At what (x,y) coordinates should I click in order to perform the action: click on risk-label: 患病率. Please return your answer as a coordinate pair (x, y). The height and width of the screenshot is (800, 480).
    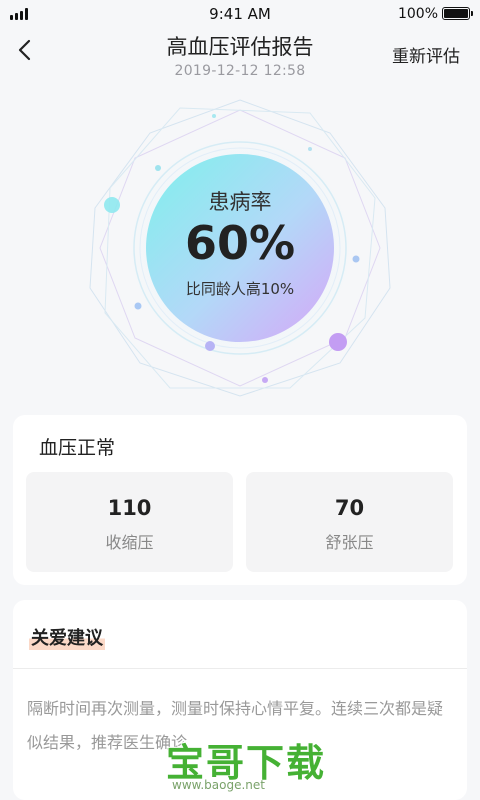
    Looking at the image, I should click on (240, 202).